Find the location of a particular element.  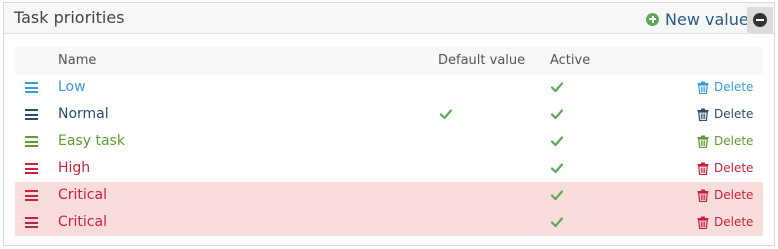

priority-name-link: Normal is located at coordinates (83, 114).